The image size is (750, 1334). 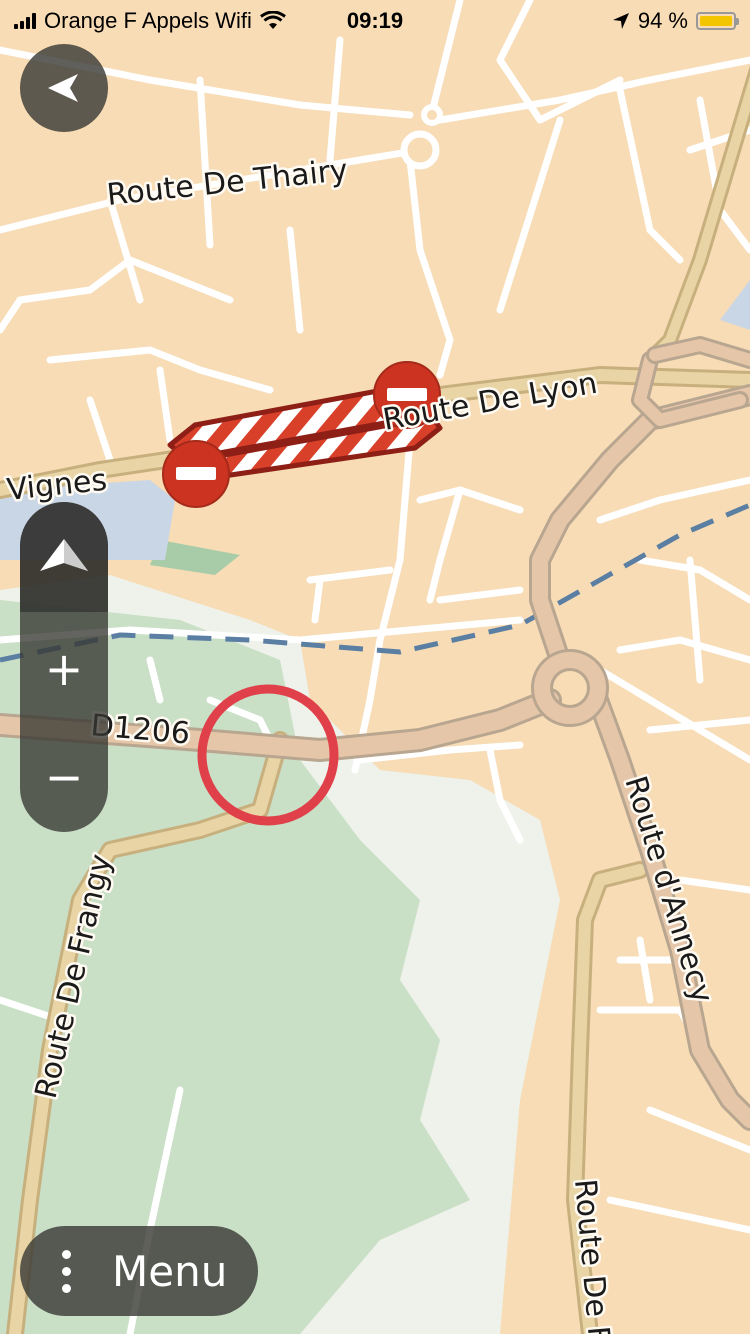 I want to click on zoom-in-button: +, so click(x=64, y=669).